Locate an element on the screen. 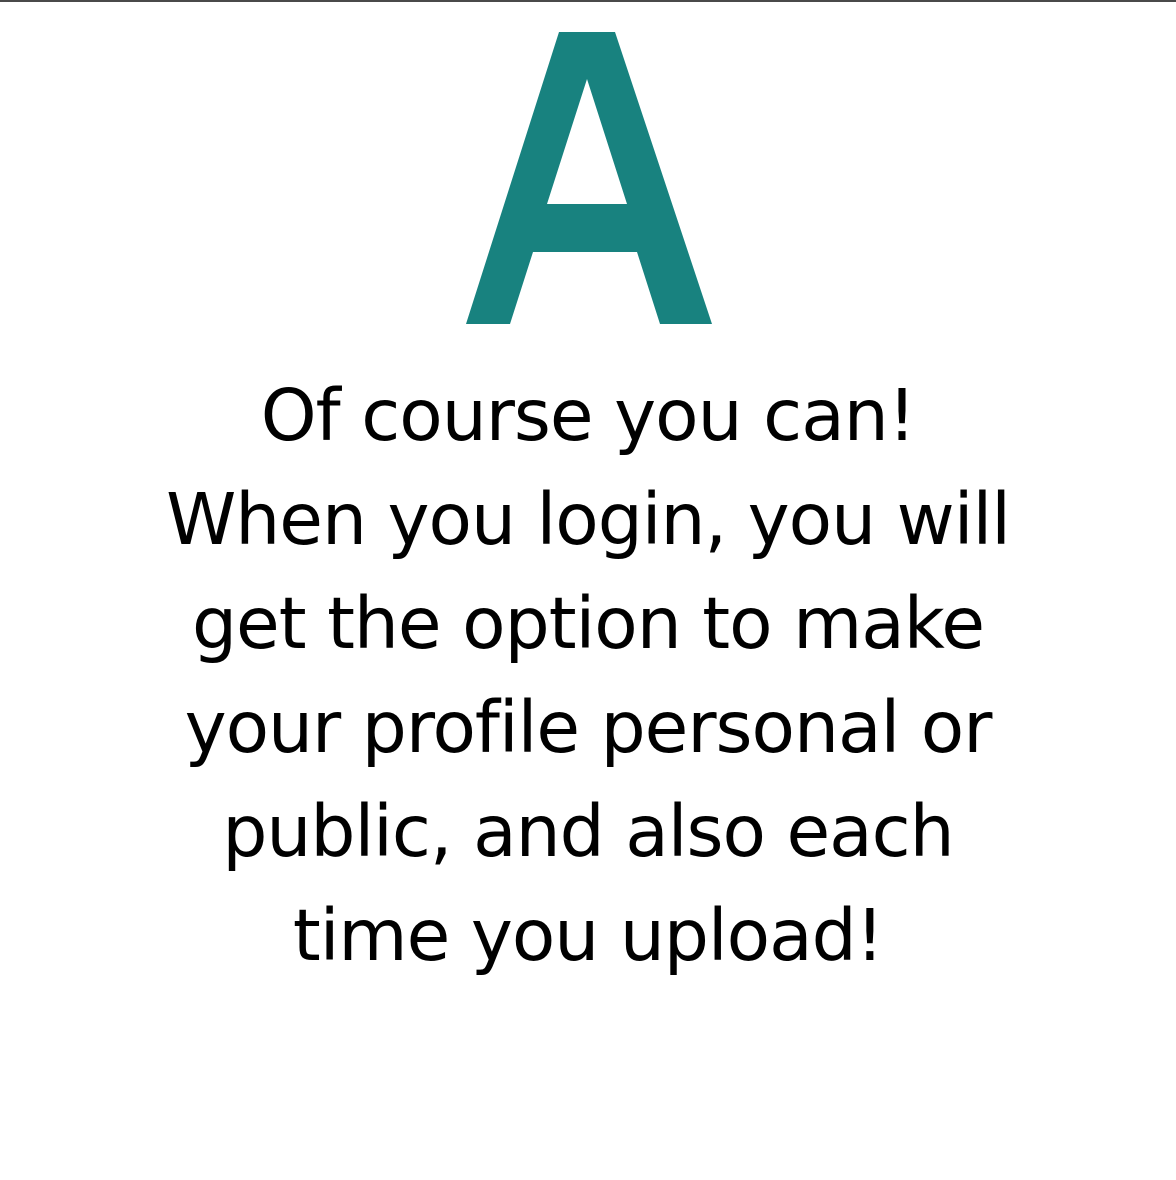  answer-letter-glyph is located at coordinates (589, 178).